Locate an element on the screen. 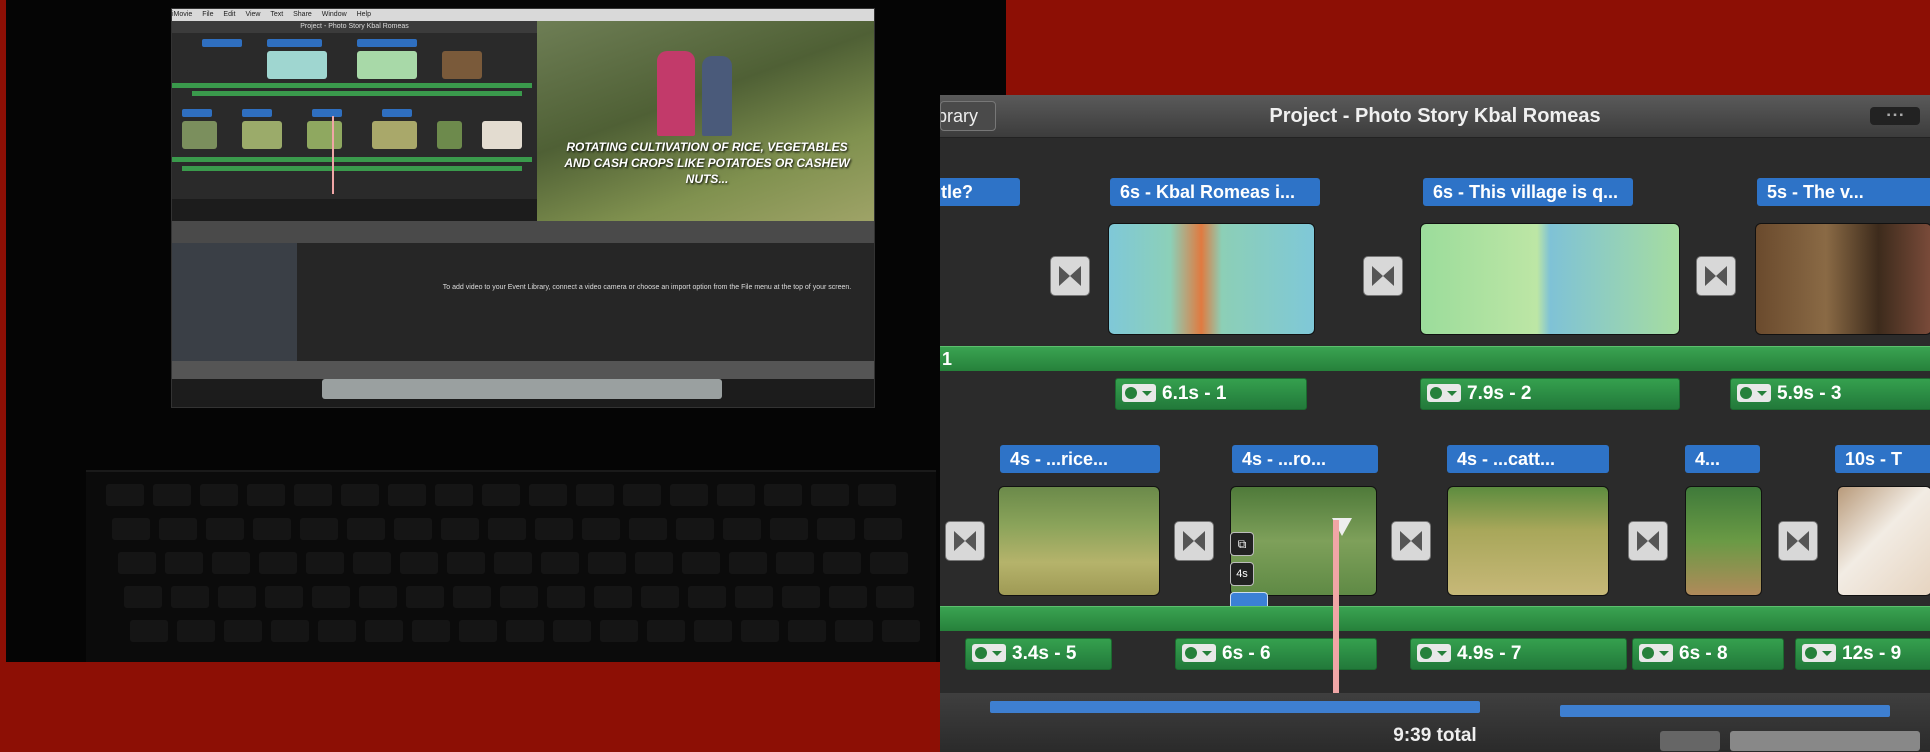 The height and width of the screenshot is (752, 1930). audio-clip: 12s - 9 is located at coordinates (1862, 654).